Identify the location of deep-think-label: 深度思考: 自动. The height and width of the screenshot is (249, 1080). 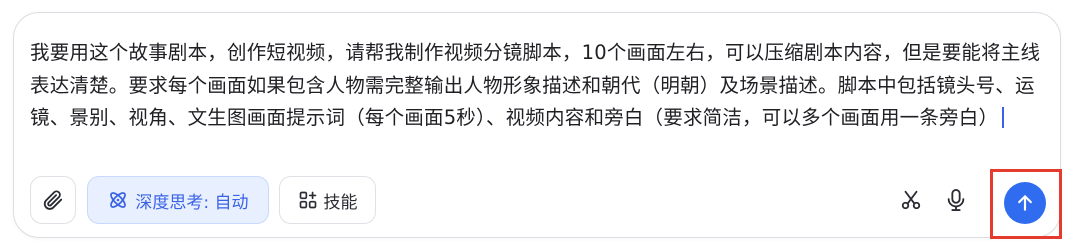
(192, 202).